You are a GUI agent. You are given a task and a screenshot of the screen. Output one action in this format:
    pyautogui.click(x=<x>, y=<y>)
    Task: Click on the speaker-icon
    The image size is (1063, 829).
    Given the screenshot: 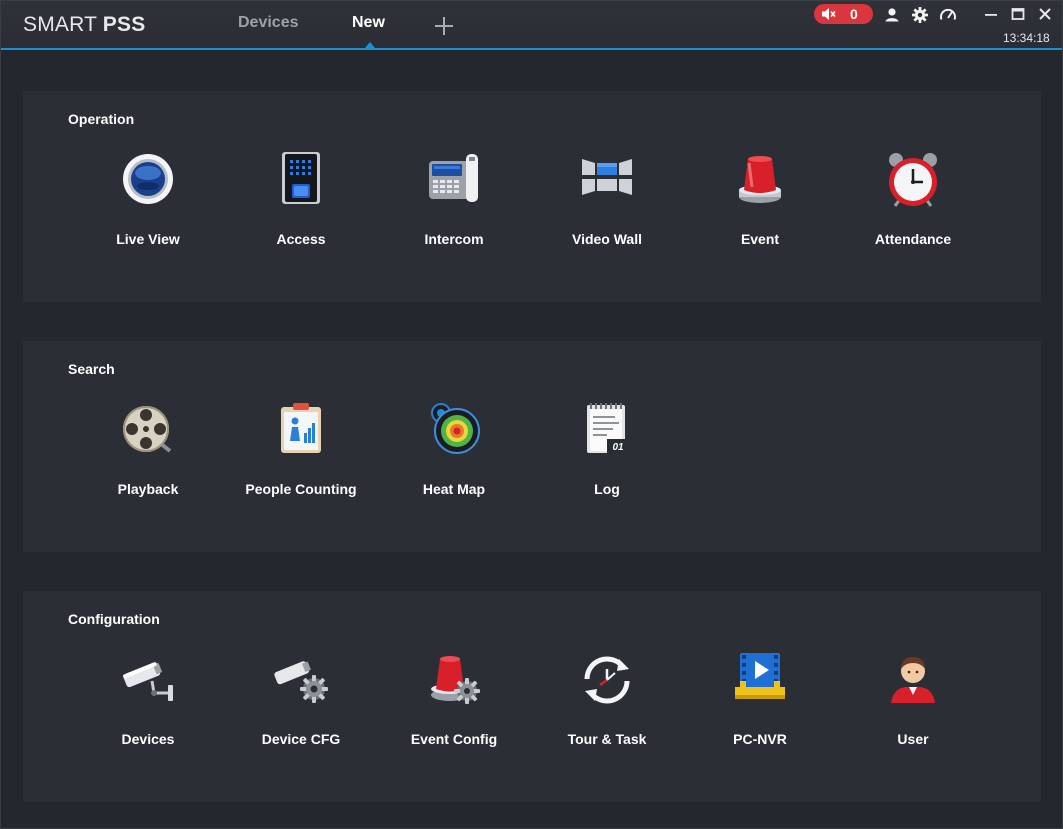 What is the action you would take?
    pyautogui.click(x=829, y=14)
    